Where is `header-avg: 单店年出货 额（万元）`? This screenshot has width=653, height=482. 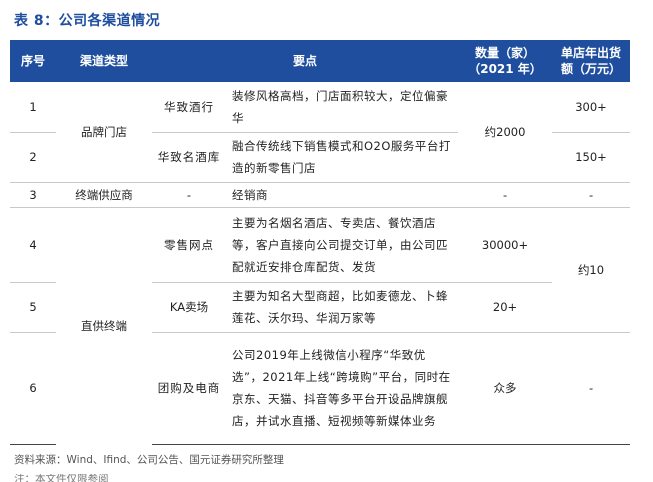
header-avg: 单店年出货 额（万元） is located at coordinates (591, 61).